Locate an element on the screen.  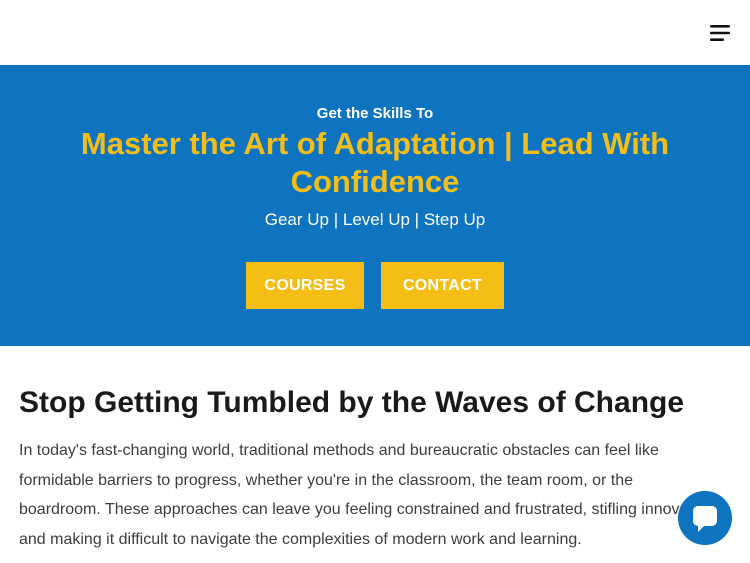
hero-tagline: Gear Up | Level Up | Step Up is located at coordinates (375, 219).